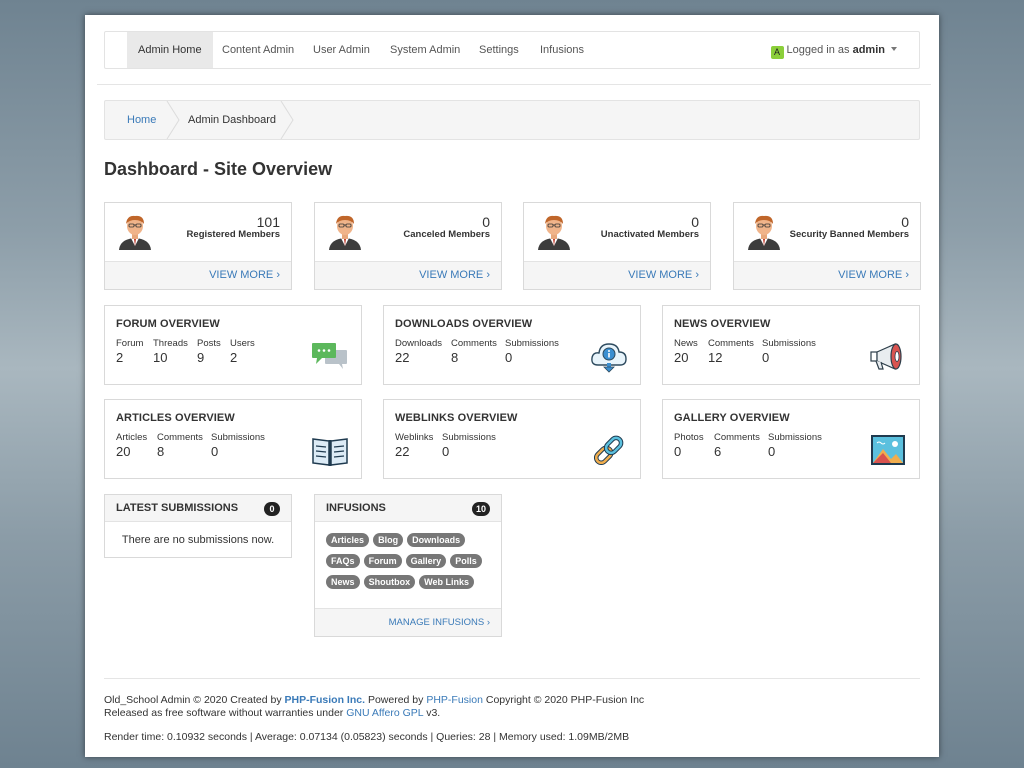 The width and height of the screenshot is (1024, 768). What do you see at coordinates (732, 418) in the screenshot?
I see `card-title: GALLERY OVERVIEW` at bounding box center [732, 418].